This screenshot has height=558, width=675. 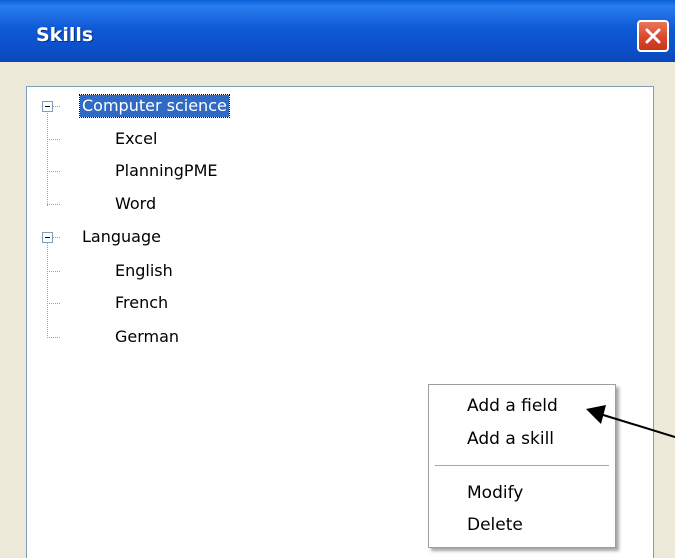 I want to click on arrow-icon, so click(x=630, y=421).